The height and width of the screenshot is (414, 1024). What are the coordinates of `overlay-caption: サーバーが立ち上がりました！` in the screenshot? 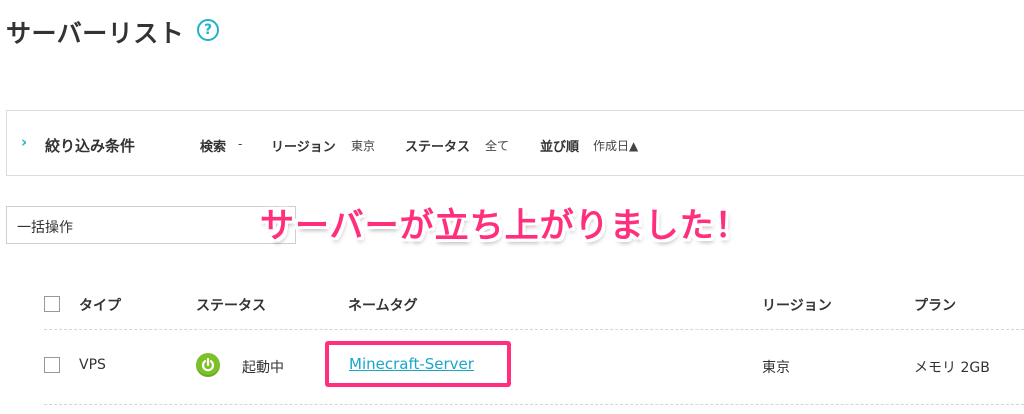 It's located at (505, 226).